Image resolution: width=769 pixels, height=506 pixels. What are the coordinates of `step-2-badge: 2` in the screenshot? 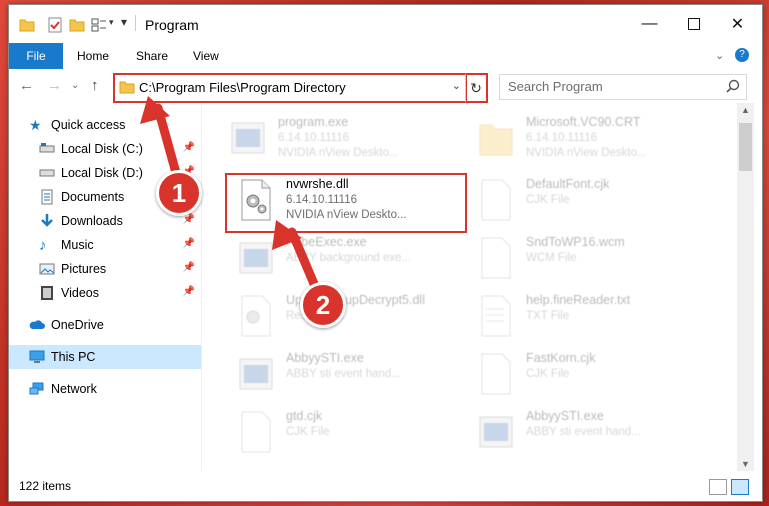 It's located at (323, 305).